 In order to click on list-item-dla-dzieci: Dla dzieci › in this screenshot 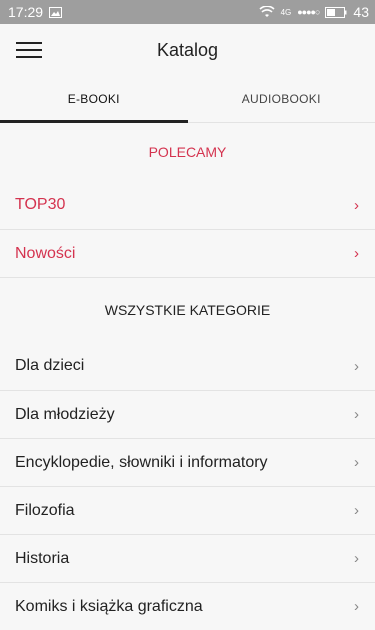, I will do `click(187, 366)`.